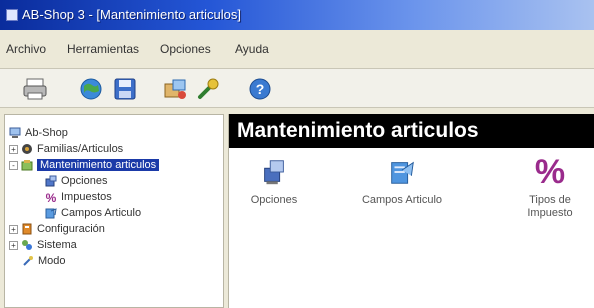  What do you see at coordinates (358, 130) in the screenshot?
I see `page-title: Mantenimiento articulos` at bounding box center [358, 130].